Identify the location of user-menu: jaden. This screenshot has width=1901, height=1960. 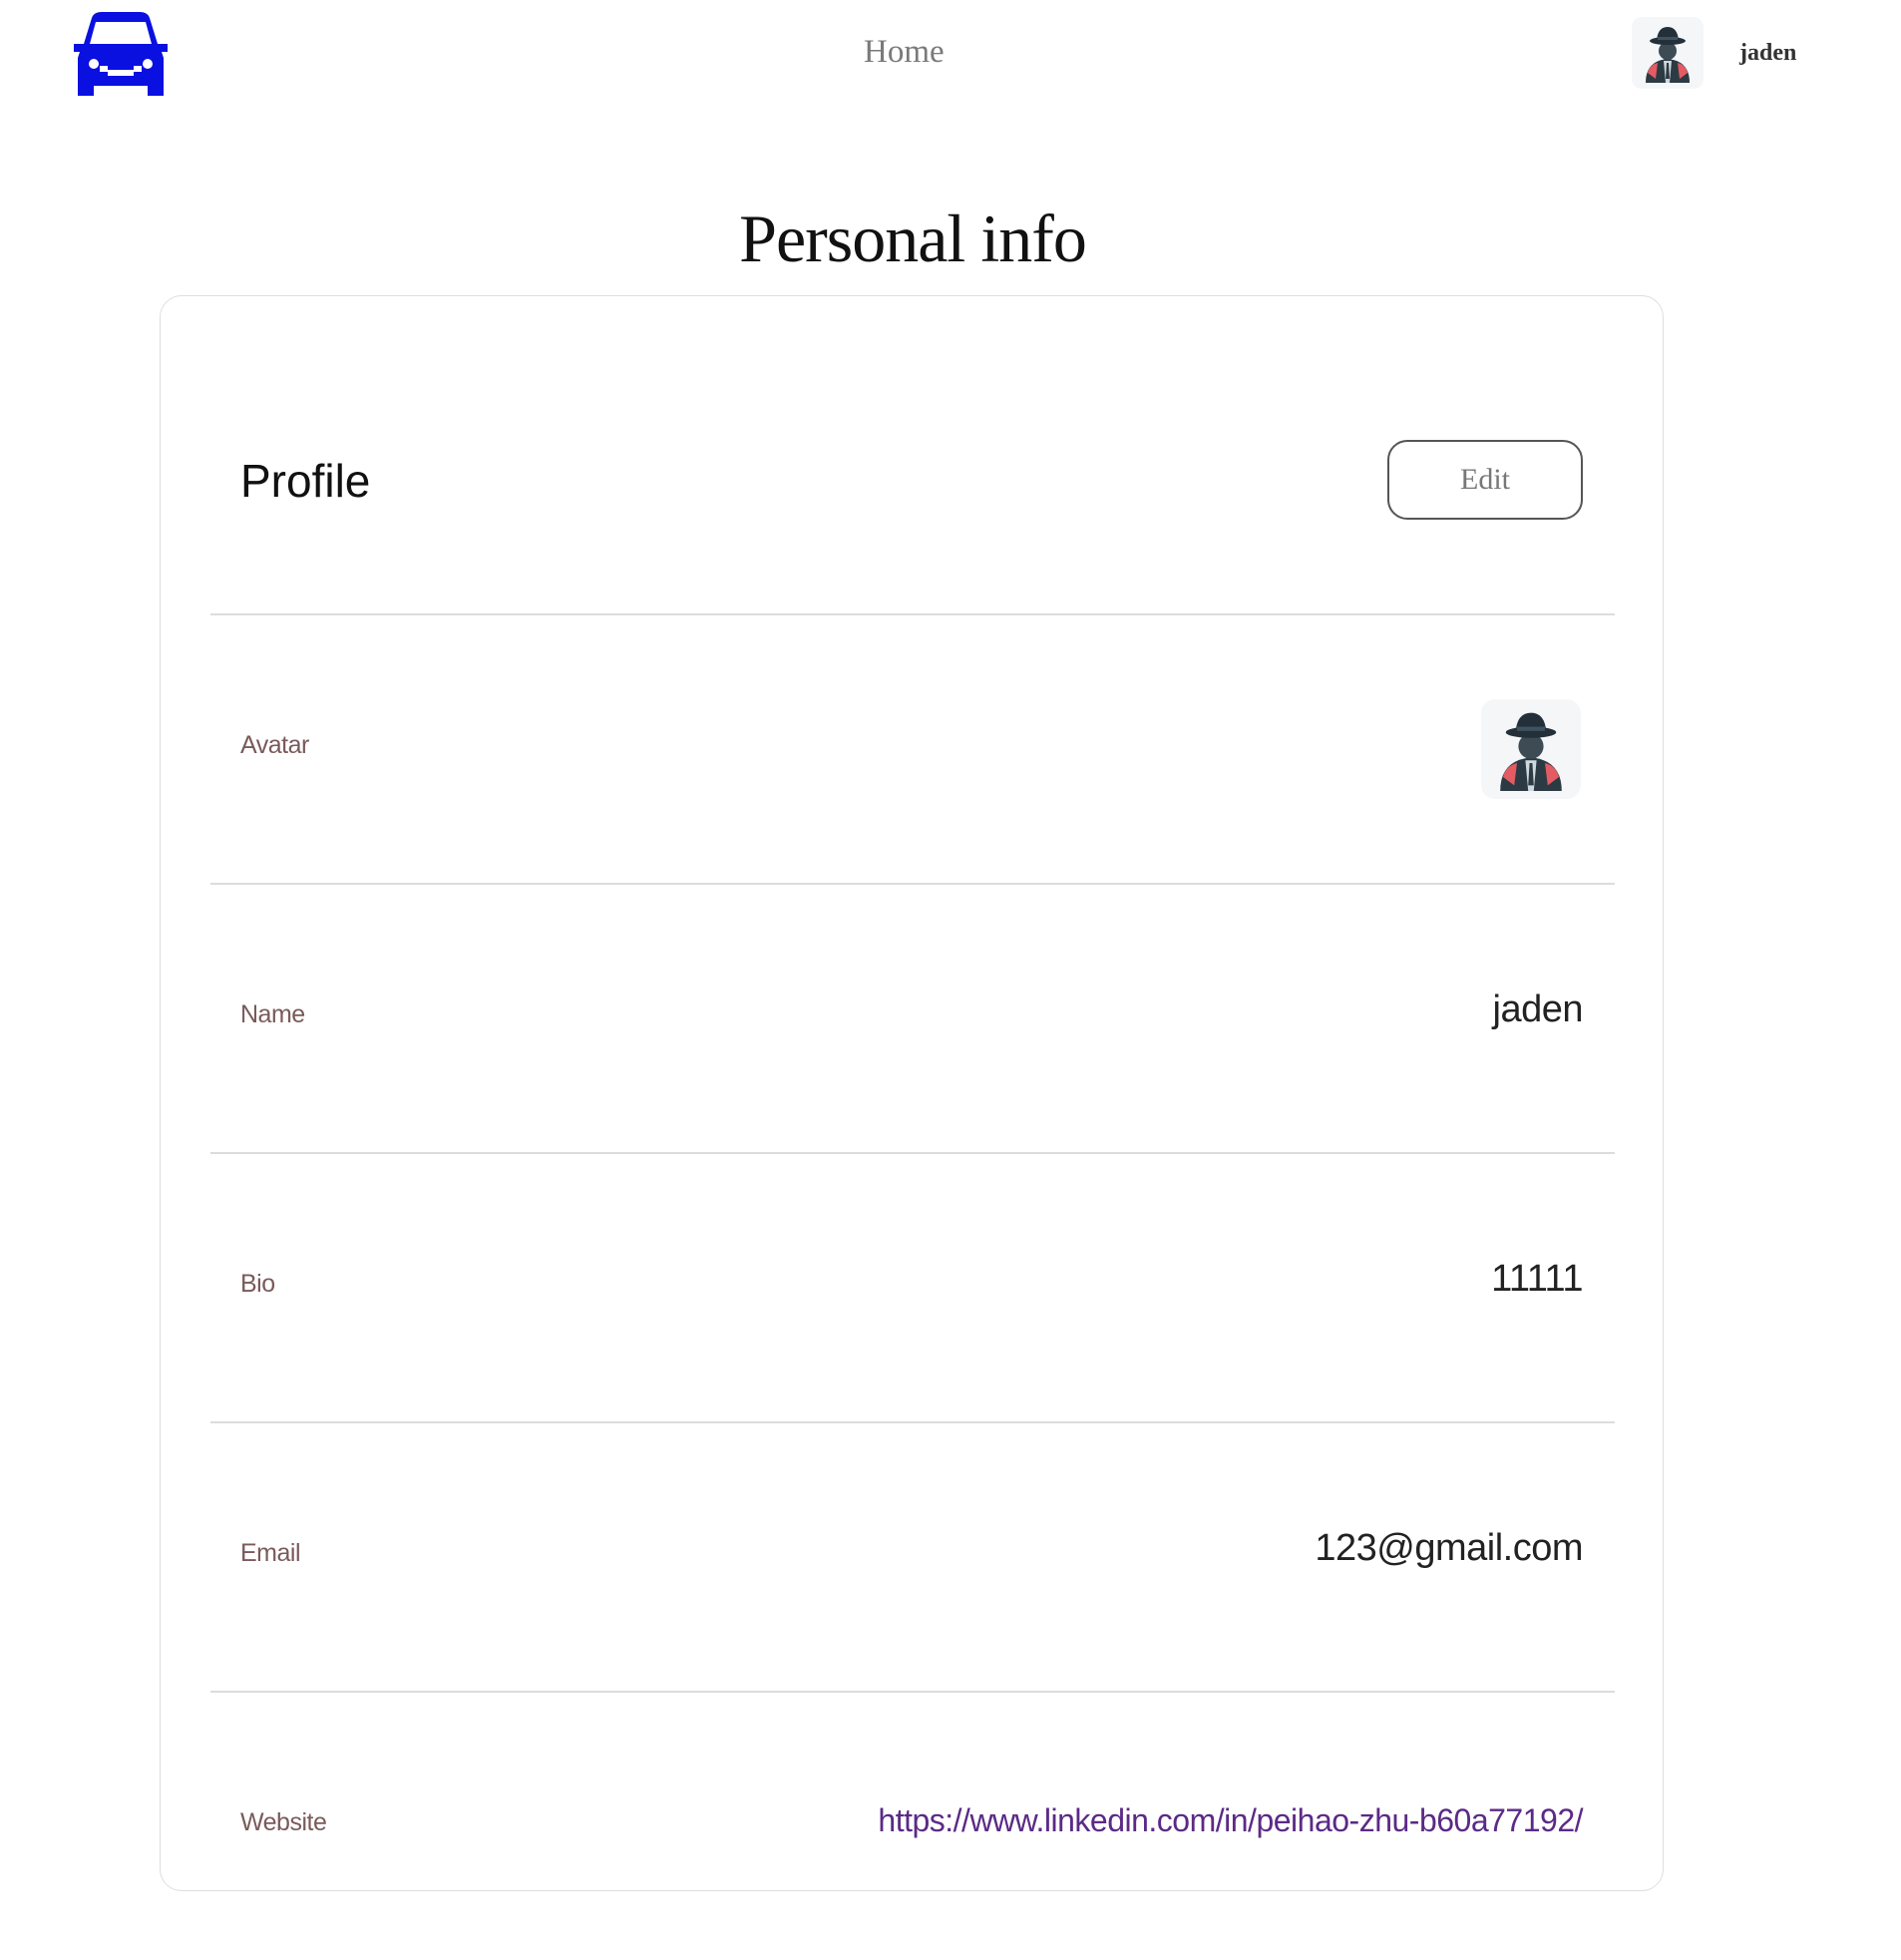
(1714, 53).